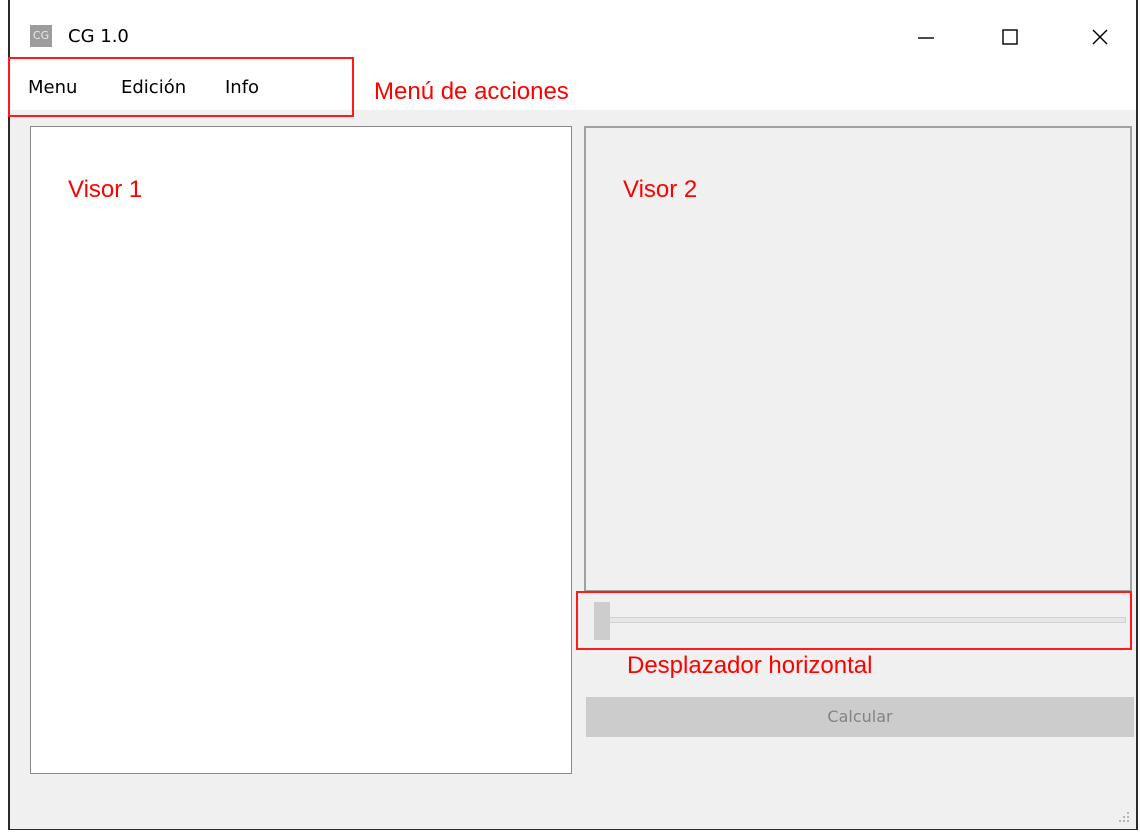  What do you see at coordinates (98, 36) in the screenshot?
I see `window-title: CG 1.0` at bounding box center [98, 36].